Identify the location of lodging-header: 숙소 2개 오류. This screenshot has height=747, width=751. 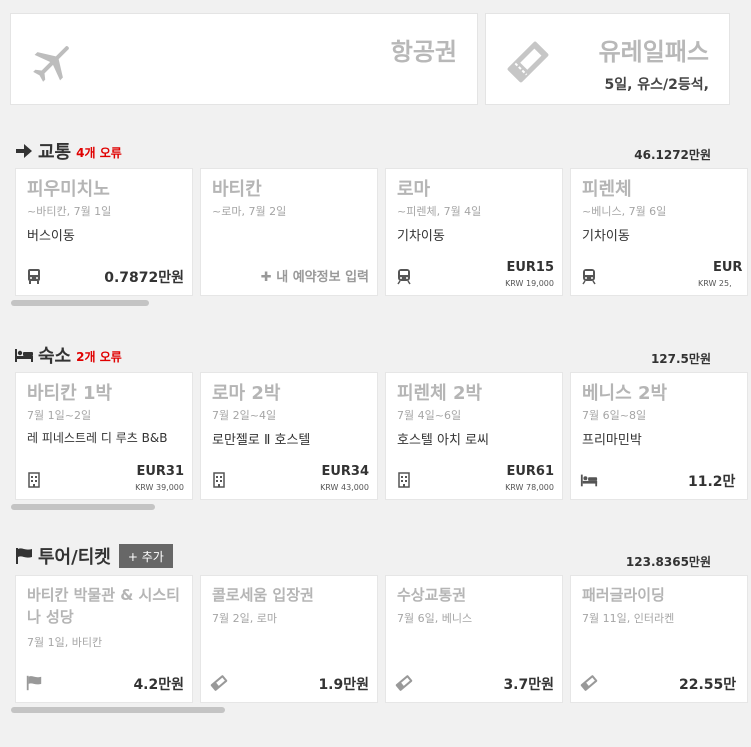
(68, 355).